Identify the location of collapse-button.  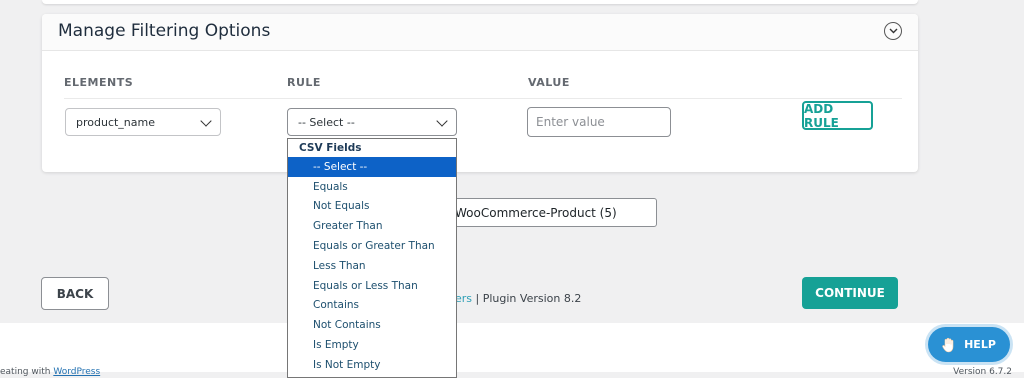
(893, 31).